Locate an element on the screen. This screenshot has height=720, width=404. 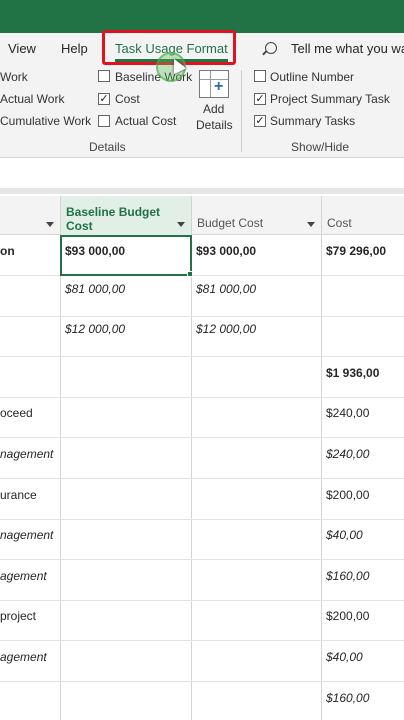
table-row: project $200,00 is located at coordinates (202, 621).